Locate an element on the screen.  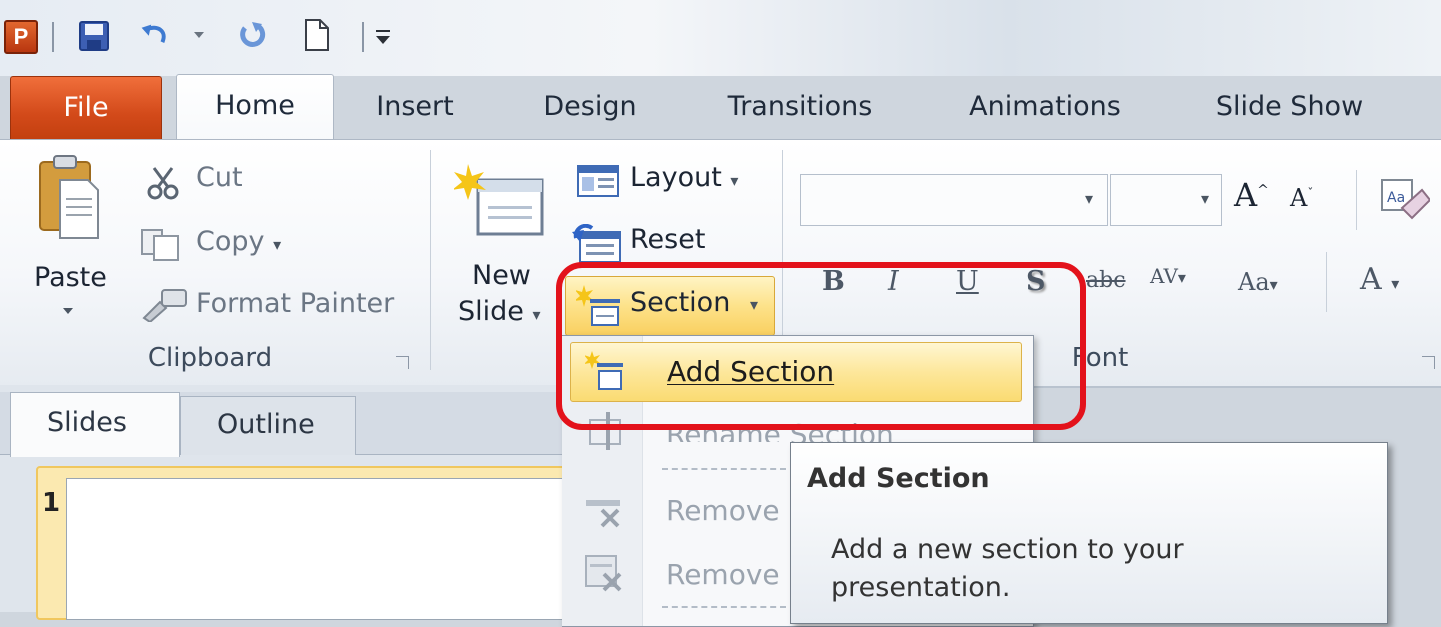
tooltip-description: Add a new section to your presentation. is located at coordinates (1007, 568).